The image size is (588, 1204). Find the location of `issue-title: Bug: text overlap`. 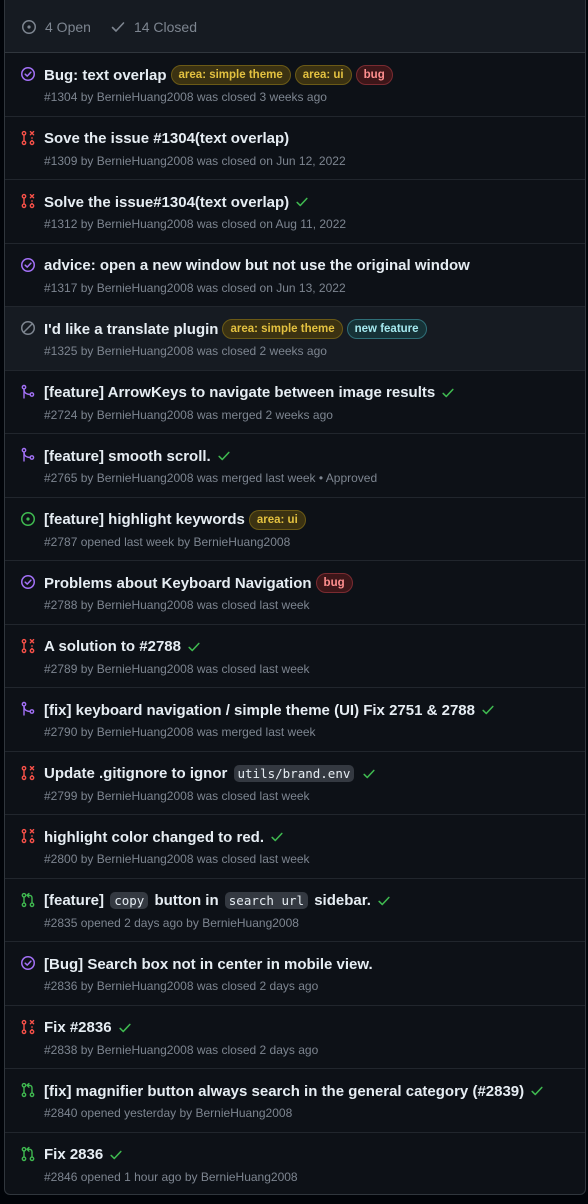

issue-title: Bug: text overlap is located at coordinates (105, 75).